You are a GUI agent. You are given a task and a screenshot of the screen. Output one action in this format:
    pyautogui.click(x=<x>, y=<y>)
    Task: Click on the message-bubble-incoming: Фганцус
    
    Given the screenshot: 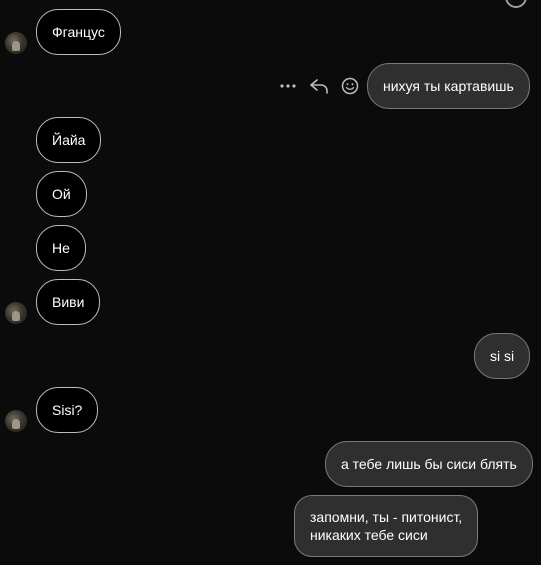 What is the action you would take?
    pyautogui.click(x=78, y=32)
    